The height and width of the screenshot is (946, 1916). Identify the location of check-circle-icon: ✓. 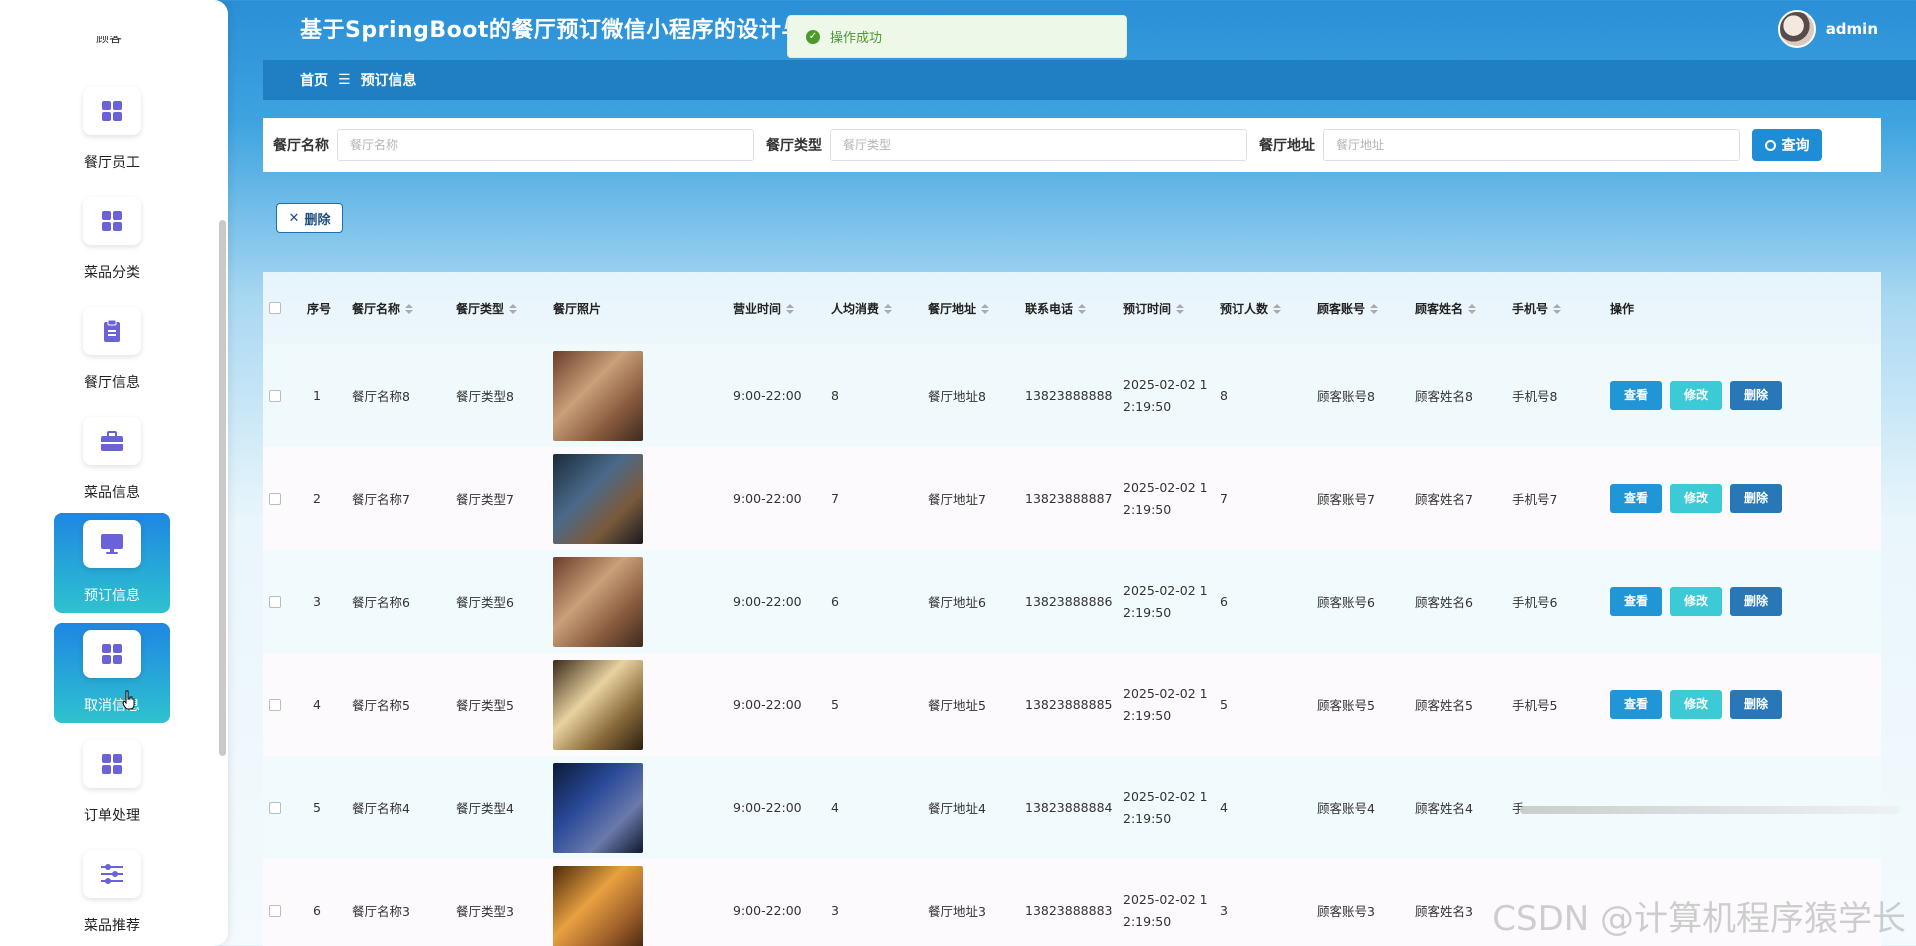
(813, 36).